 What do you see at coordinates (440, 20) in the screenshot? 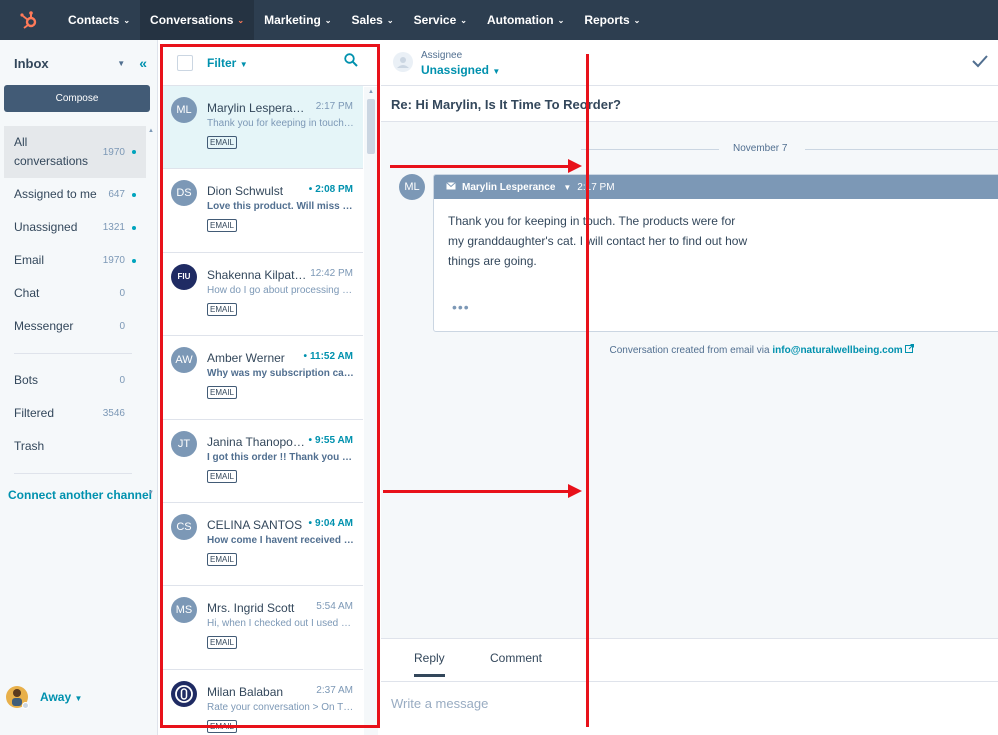
I see `nav-service: Service ⌄` at bounding box center [440, 20].